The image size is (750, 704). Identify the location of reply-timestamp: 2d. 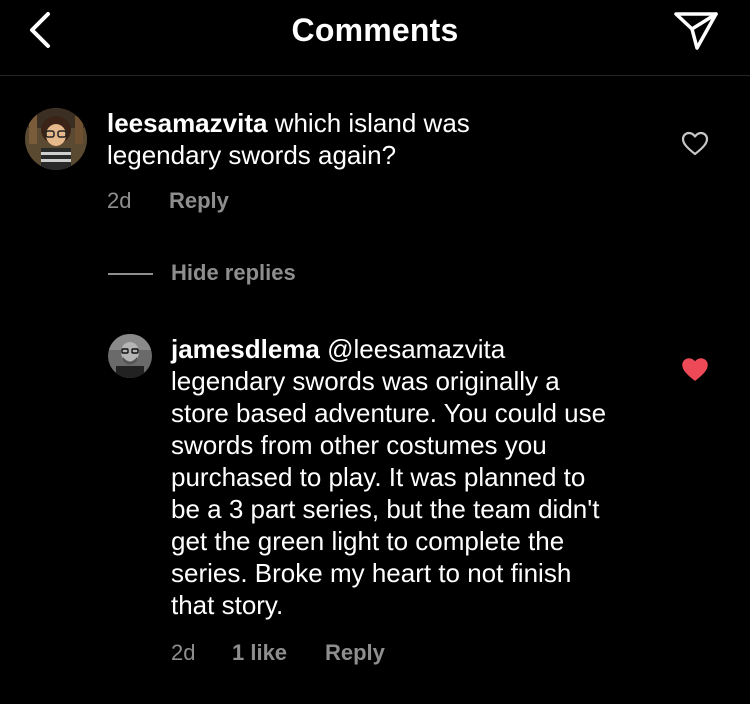
(183, 652).